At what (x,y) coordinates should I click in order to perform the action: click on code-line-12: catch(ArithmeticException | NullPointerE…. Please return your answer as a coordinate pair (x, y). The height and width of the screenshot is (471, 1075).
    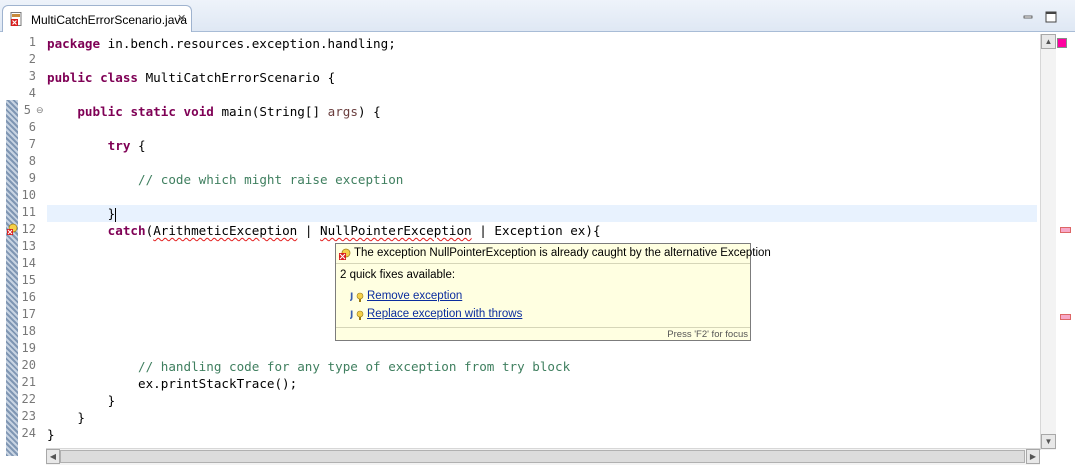
    Looking at the image, I should click on (542, 230).